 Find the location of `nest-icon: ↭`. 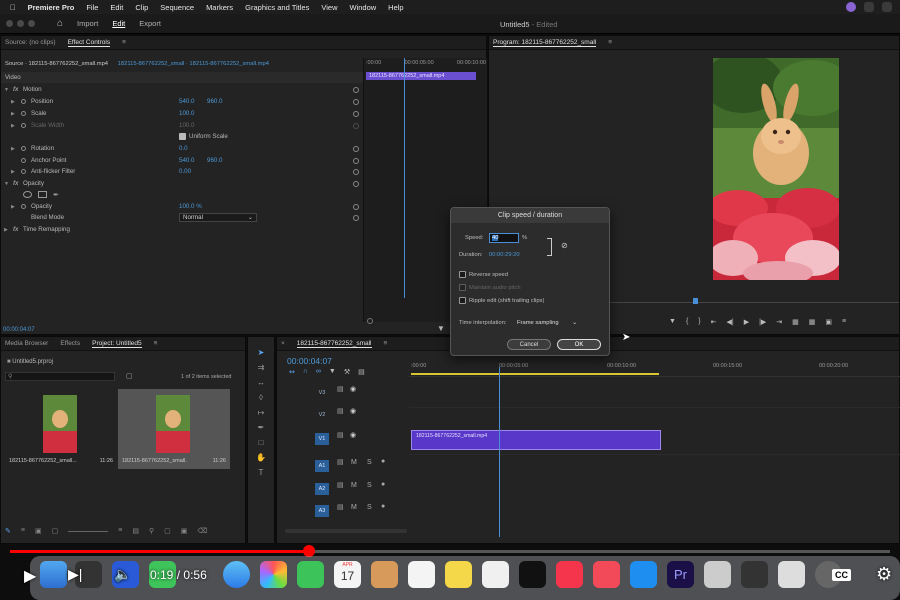

nest-icon: ↭ is located at coordinates (292, 372).